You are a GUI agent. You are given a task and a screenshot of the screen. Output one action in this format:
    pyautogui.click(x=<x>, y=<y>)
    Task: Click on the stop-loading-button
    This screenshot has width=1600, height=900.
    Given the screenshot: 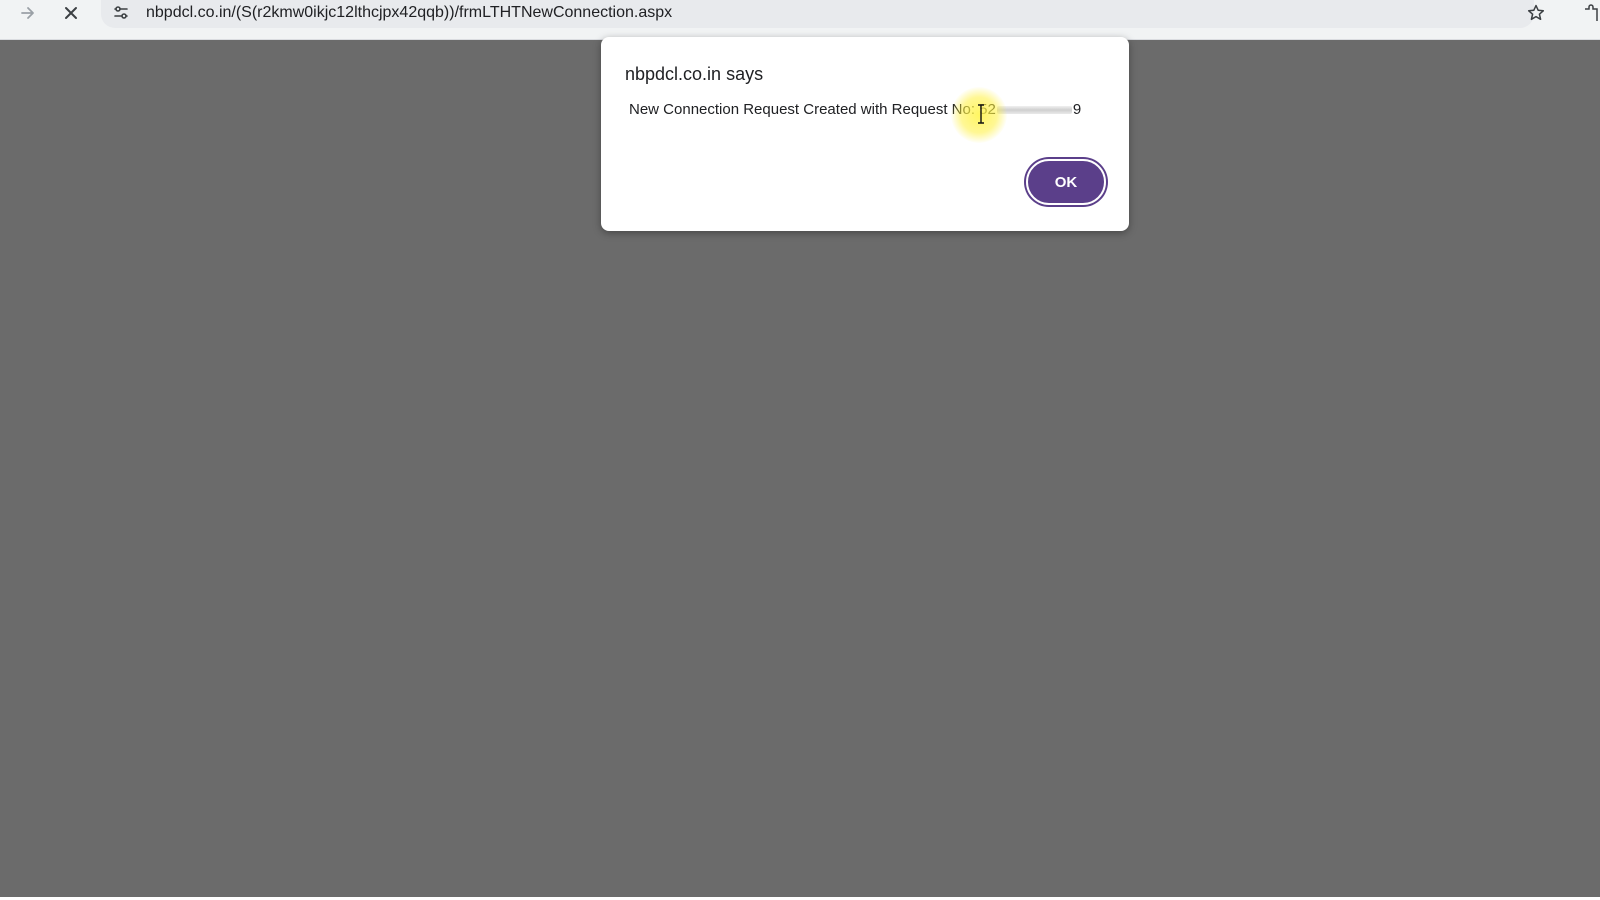 What is the action you would take?
    pyautogui.click(x=71, y=13)
    